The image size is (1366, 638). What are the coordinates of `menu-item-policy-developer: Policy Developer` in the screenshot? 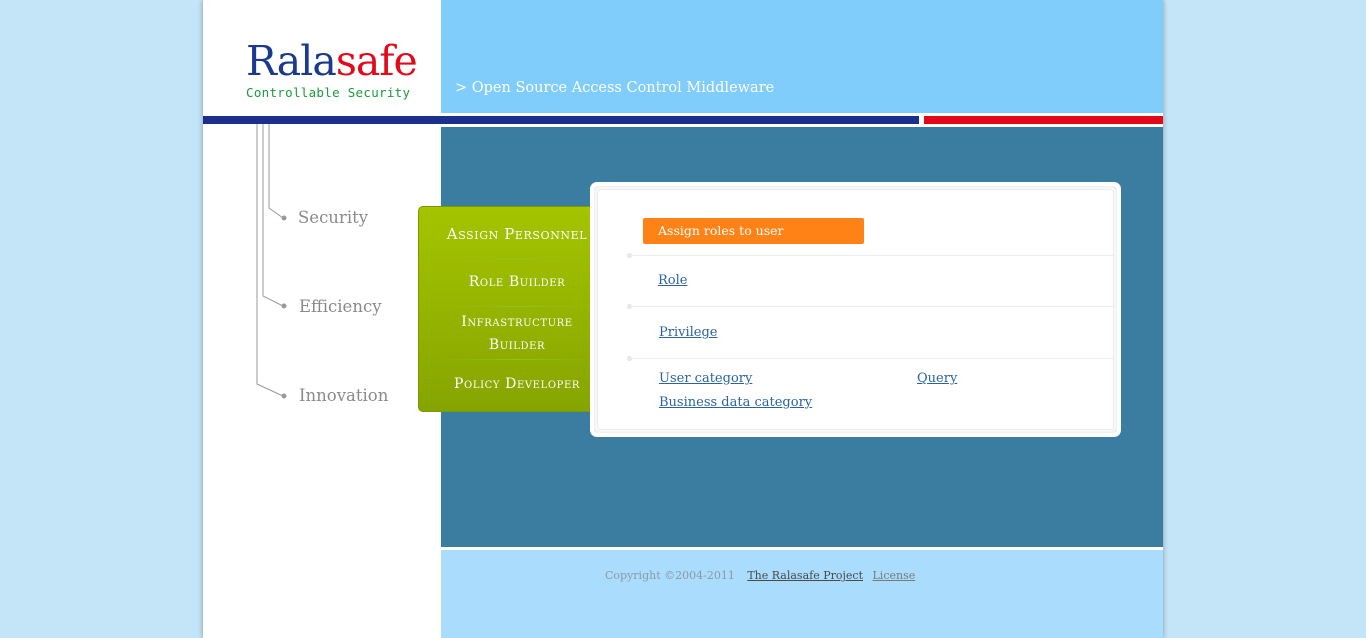 It's located at (517, 384).